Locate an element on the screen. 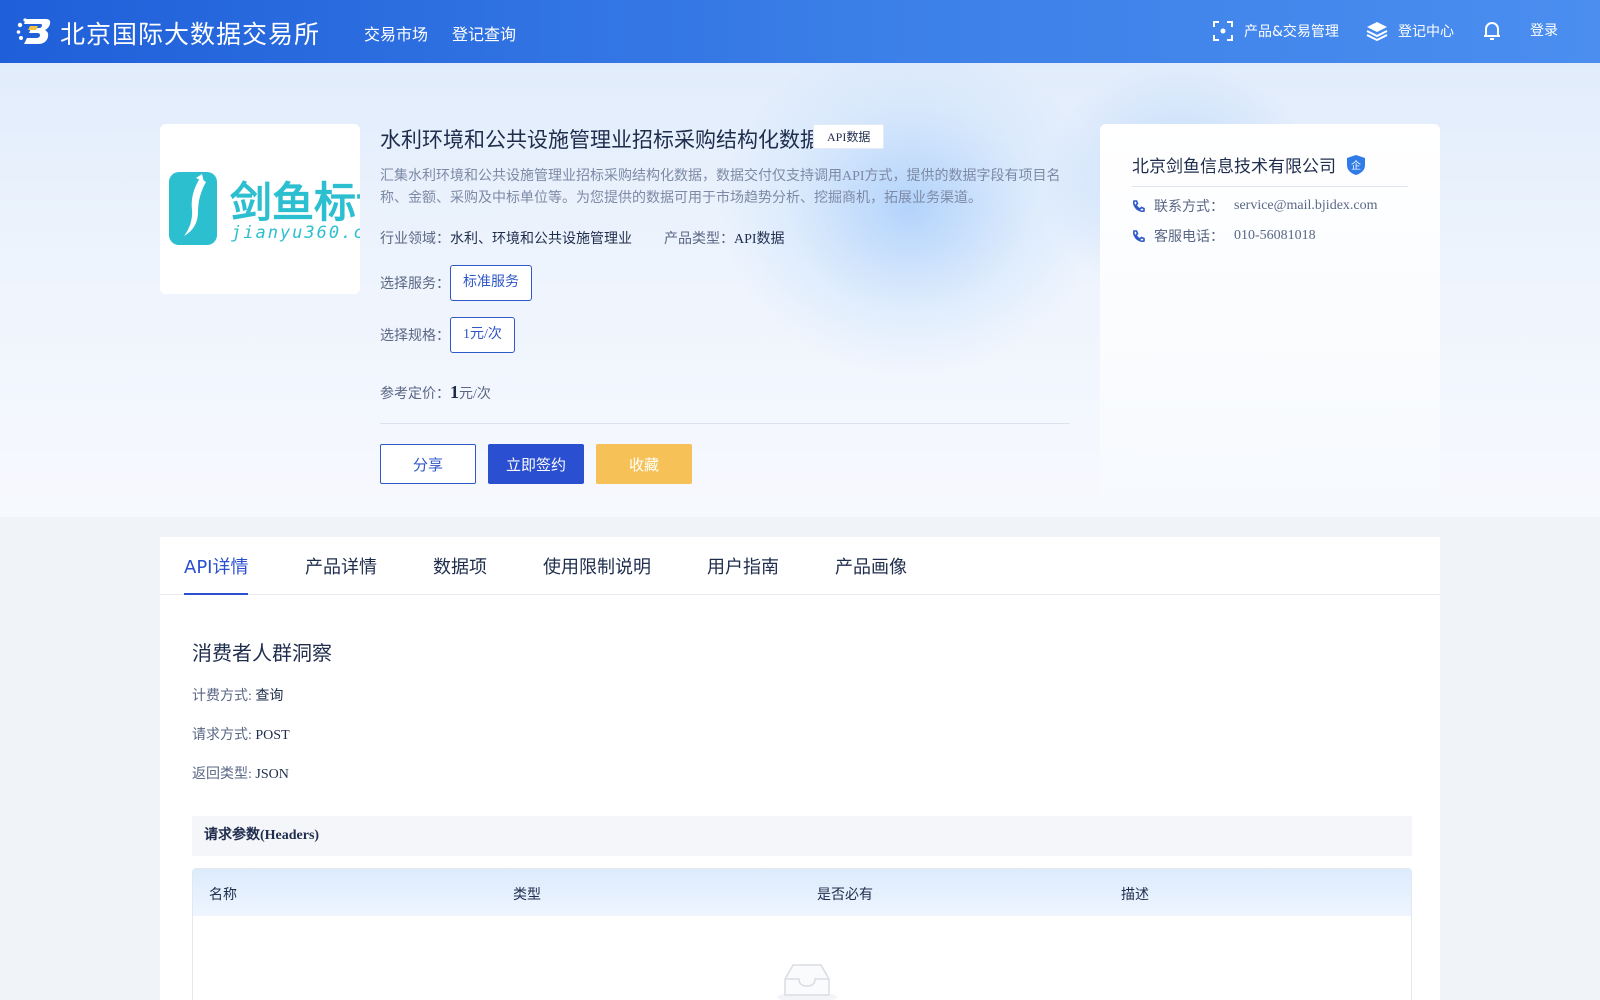  spec-option-per-call: 1元/次 is located at coordinates (482, 335).